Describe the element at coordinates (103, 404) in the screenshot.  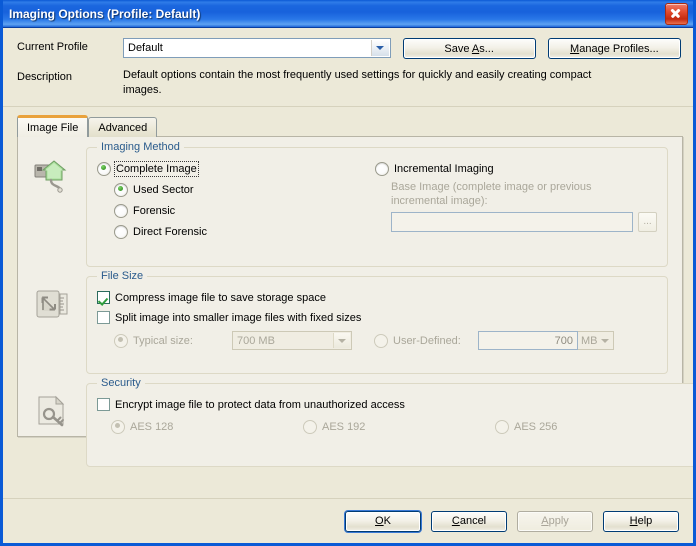
I see `checkbox-encrypt-icon` at that location.